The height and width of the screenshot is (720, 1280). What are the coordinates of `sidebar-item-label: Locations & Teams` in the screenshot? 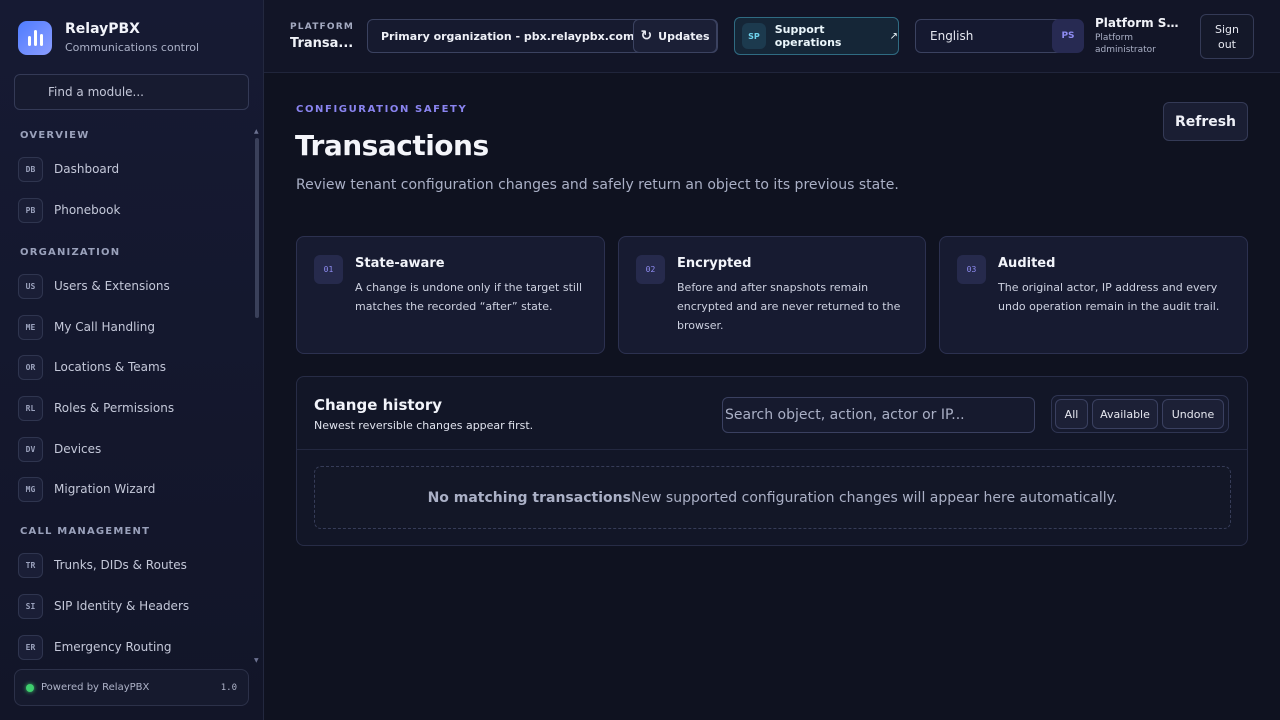 It's located at (110, 367).